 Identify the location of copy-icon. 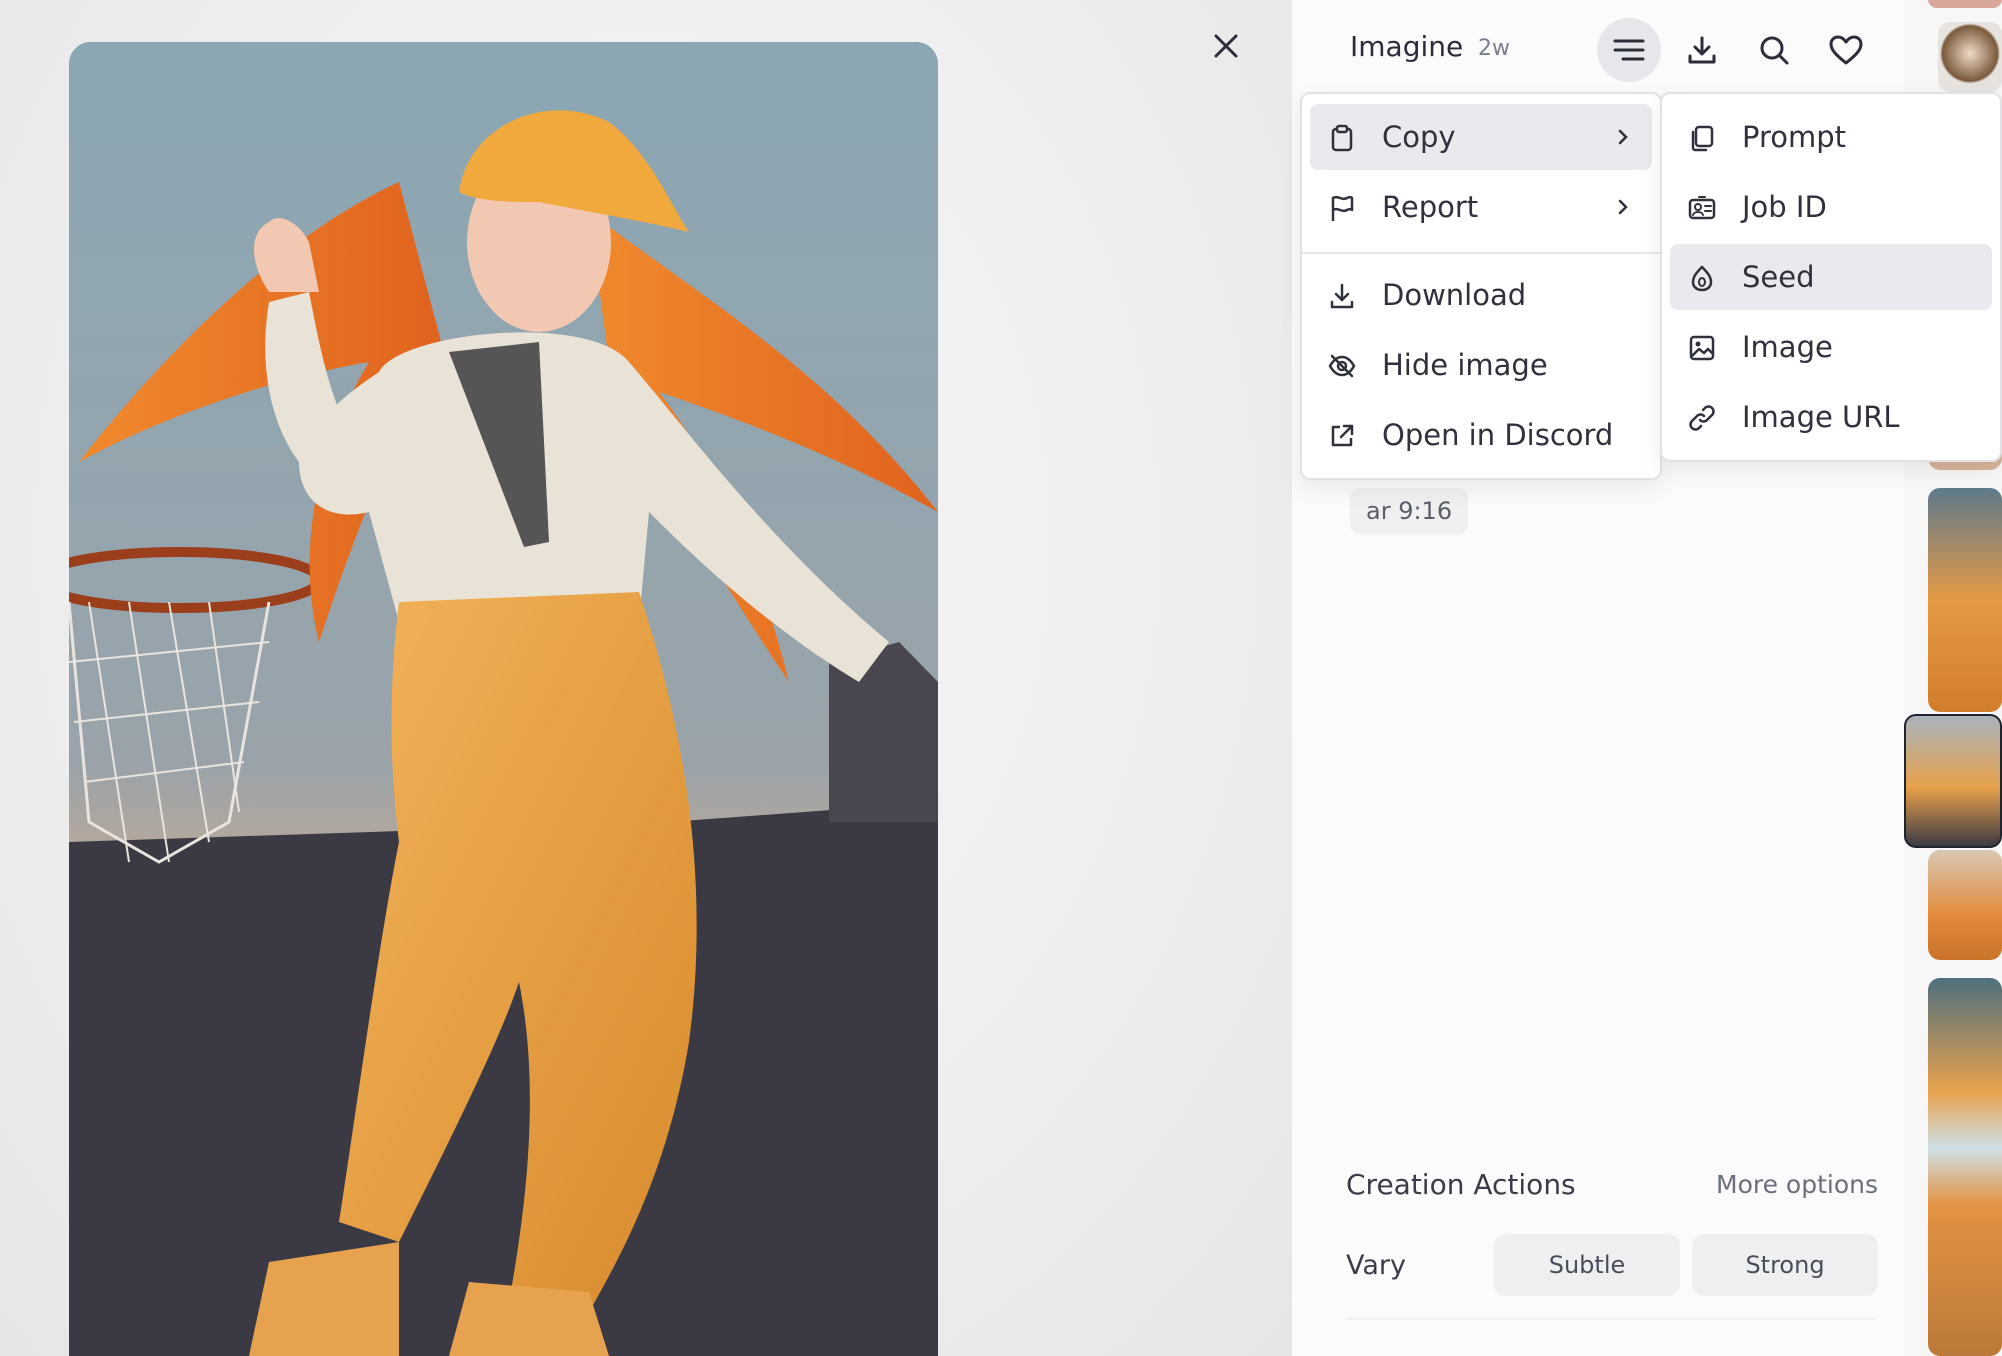
(1702, 138).